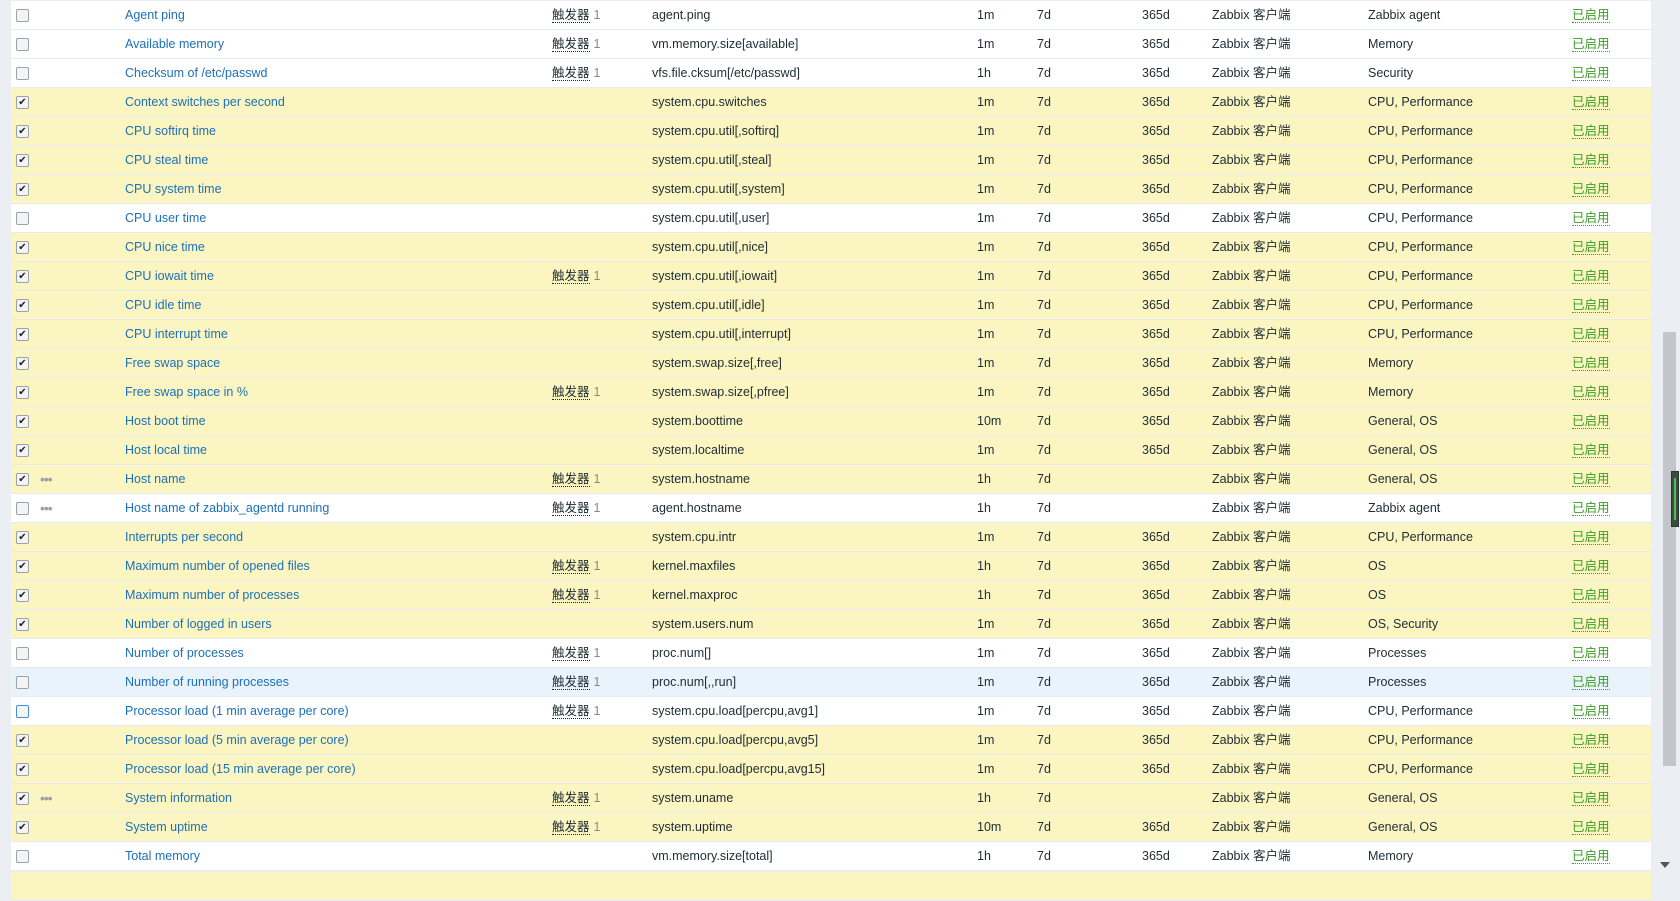 This screenshot has width=1680, height=901. Describe the element at coordinates (178, 798) in the screenshot. I see `item-name-link: System information` at that location.